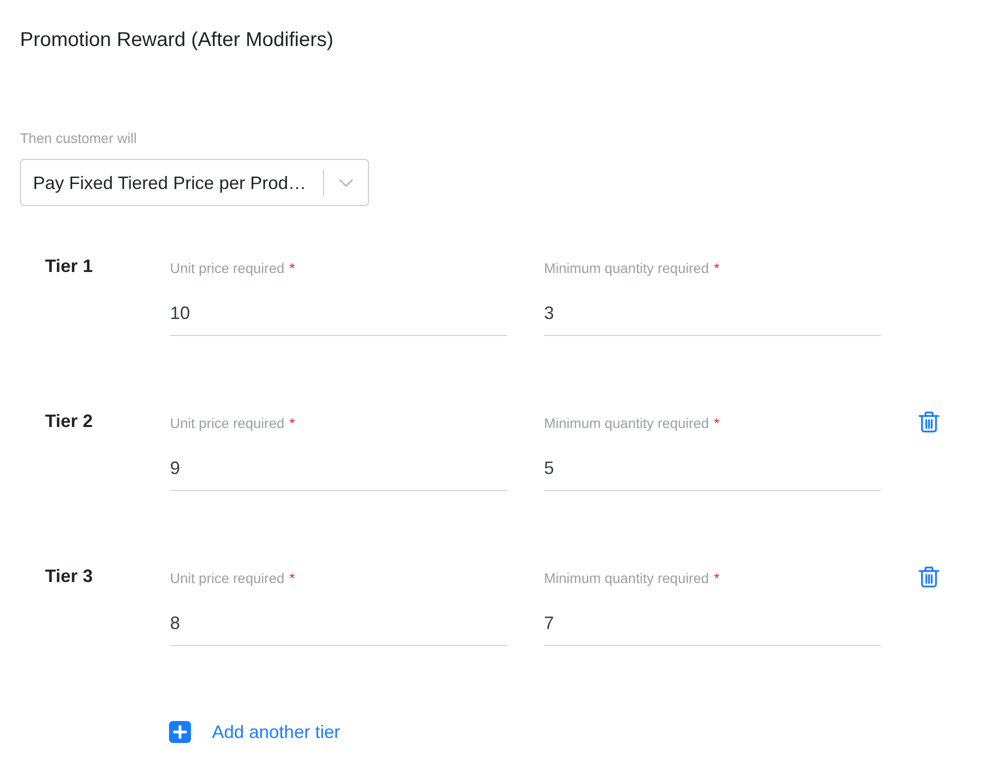  I want to click on chevron-down-icon, so click(346, 182).